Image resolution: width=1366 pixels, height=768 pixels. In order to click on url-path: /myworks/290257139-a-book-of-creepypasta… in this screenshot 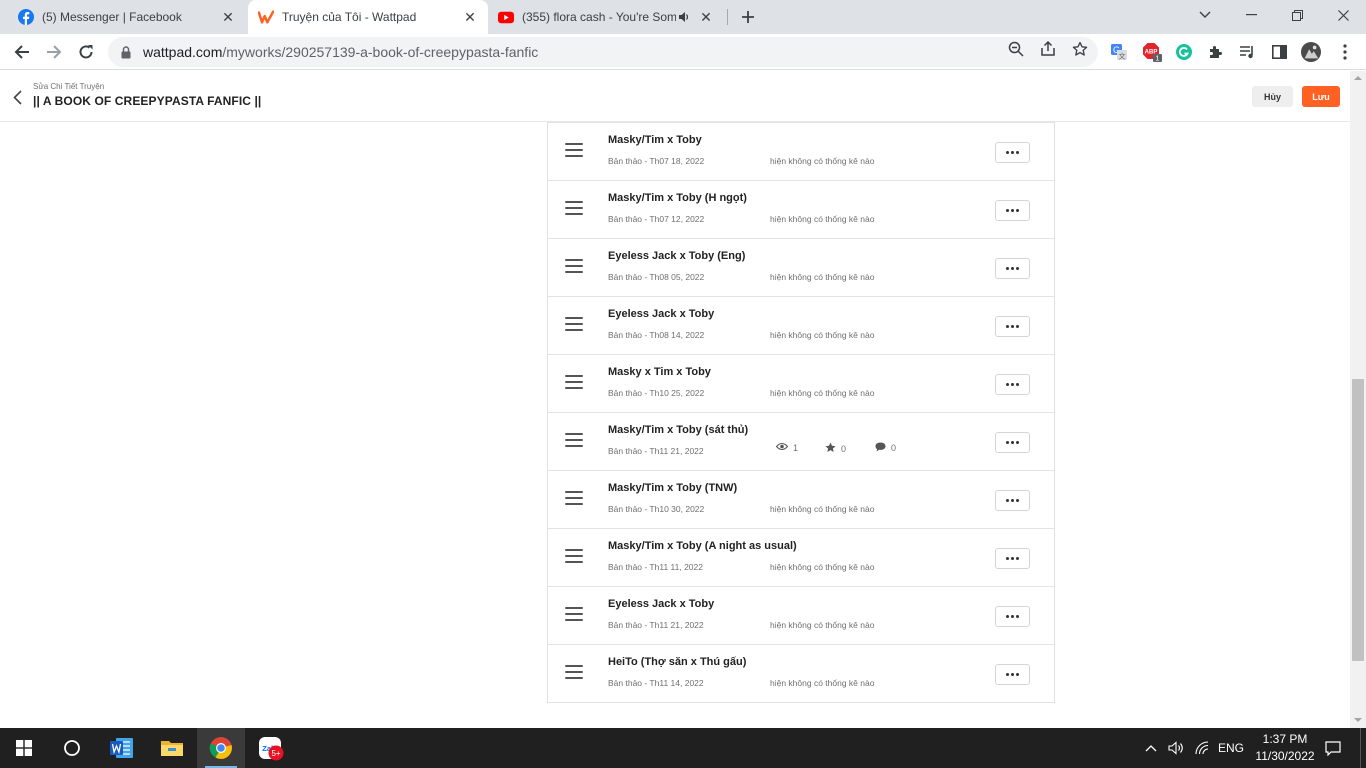, I will do `click(380, 52)`.